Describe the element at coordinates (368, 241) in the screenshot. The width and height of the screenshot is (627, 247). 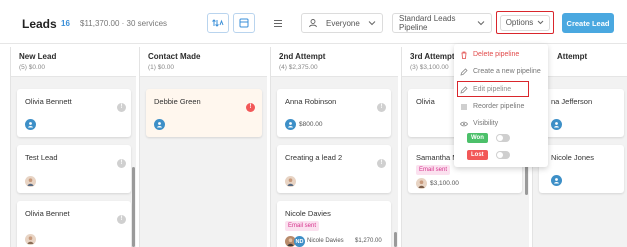
I see `lead-amount: $1,270.00` at that location.